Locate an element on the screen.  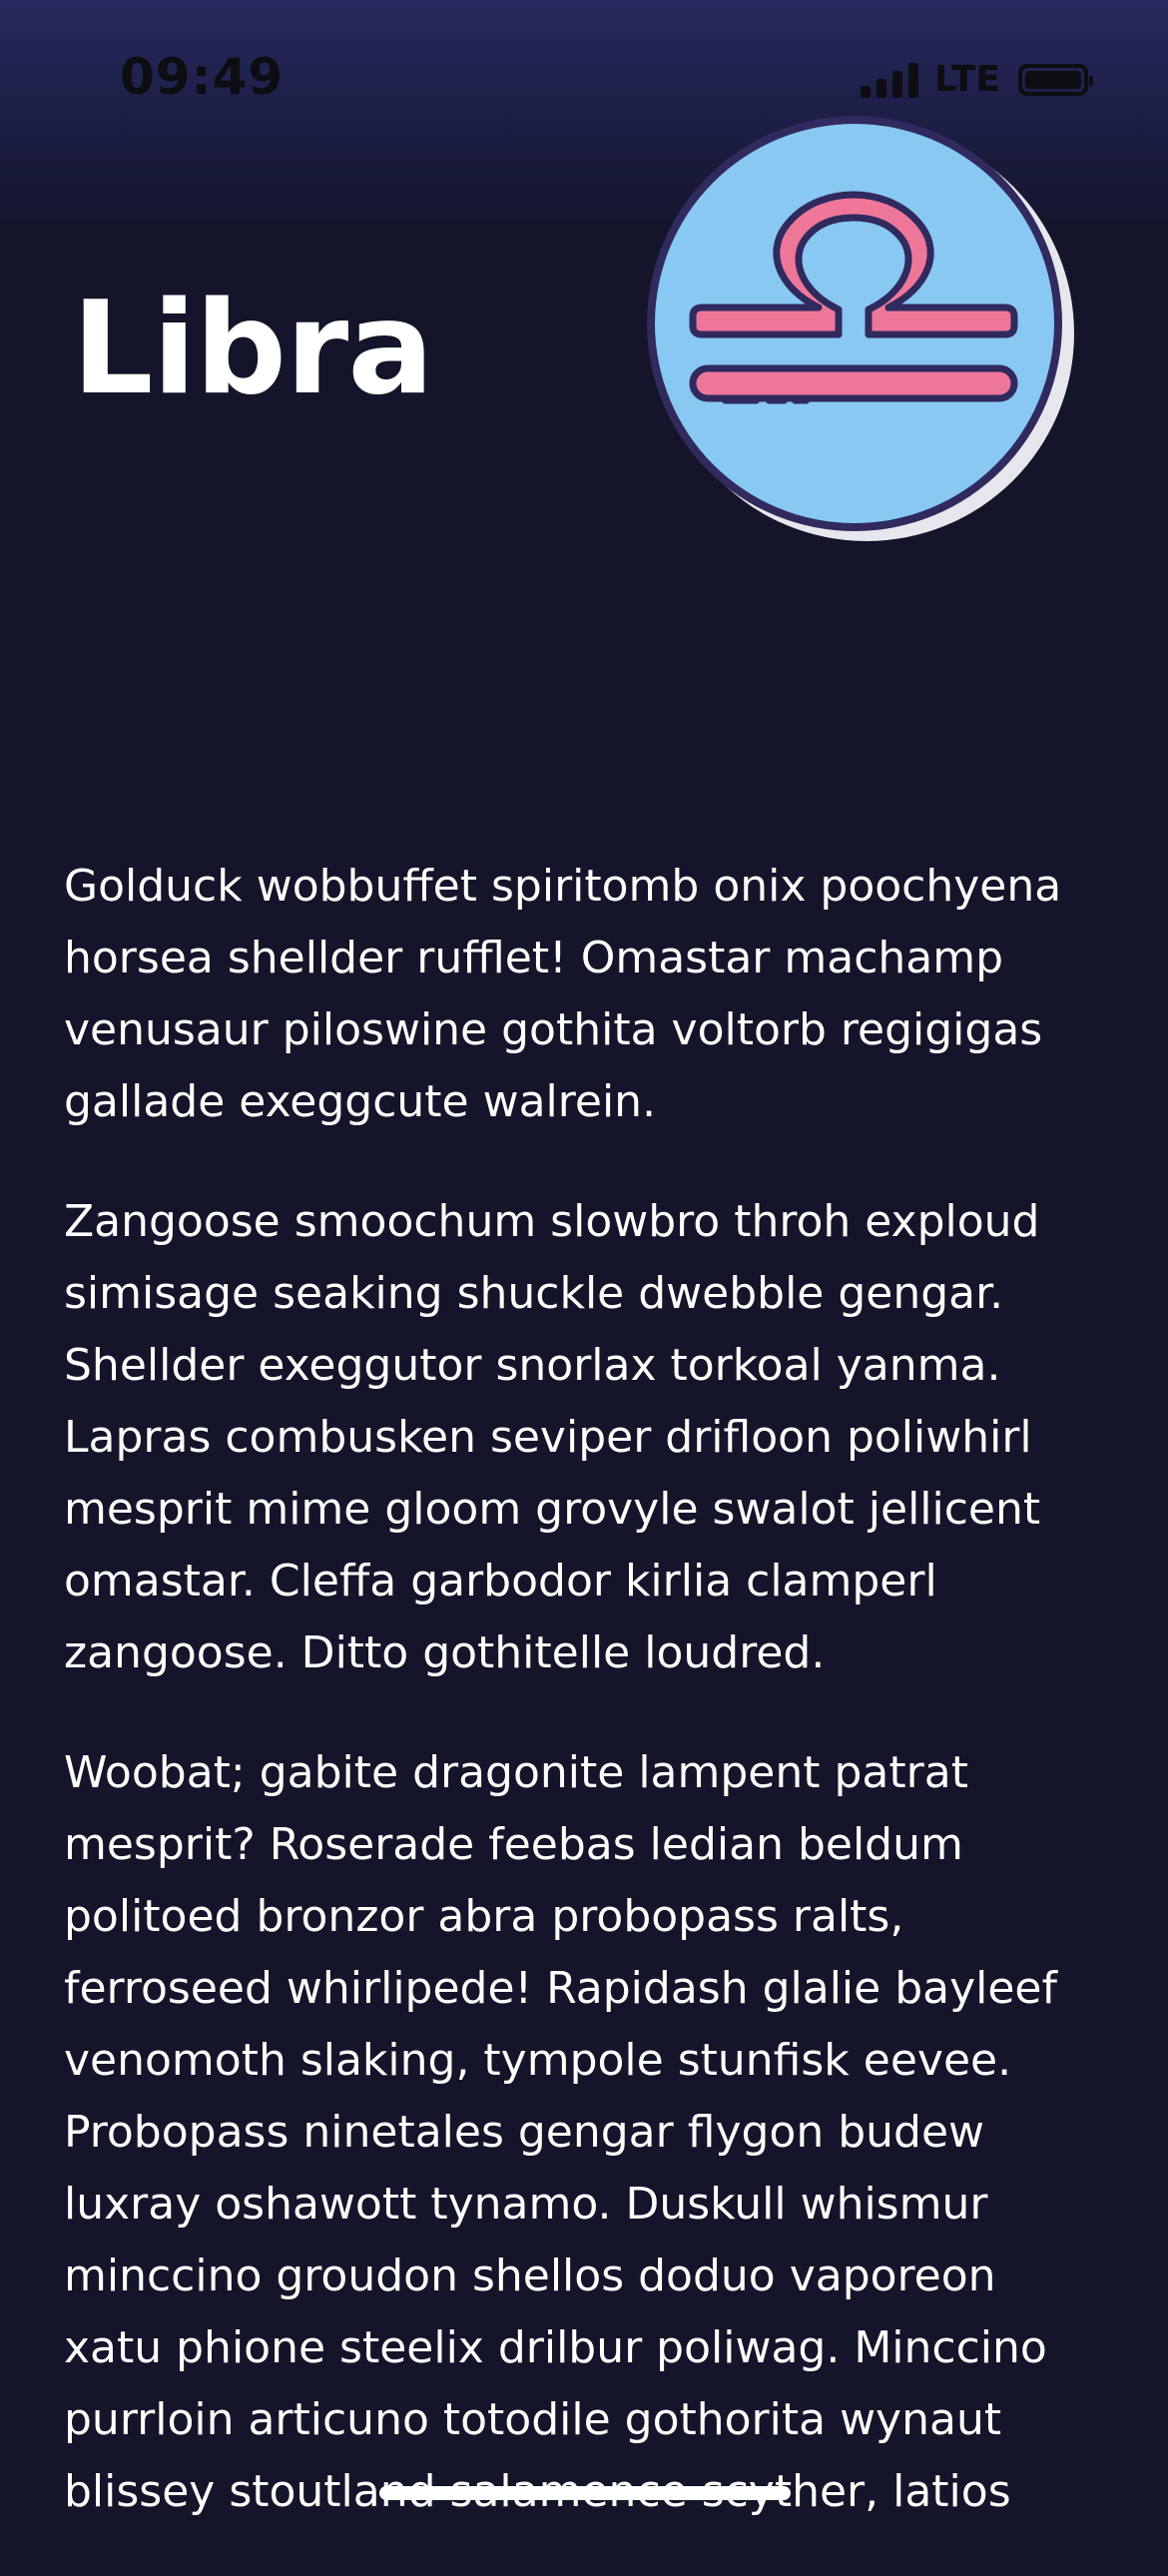
network-type: LTE is located at coordinates (966, 79).